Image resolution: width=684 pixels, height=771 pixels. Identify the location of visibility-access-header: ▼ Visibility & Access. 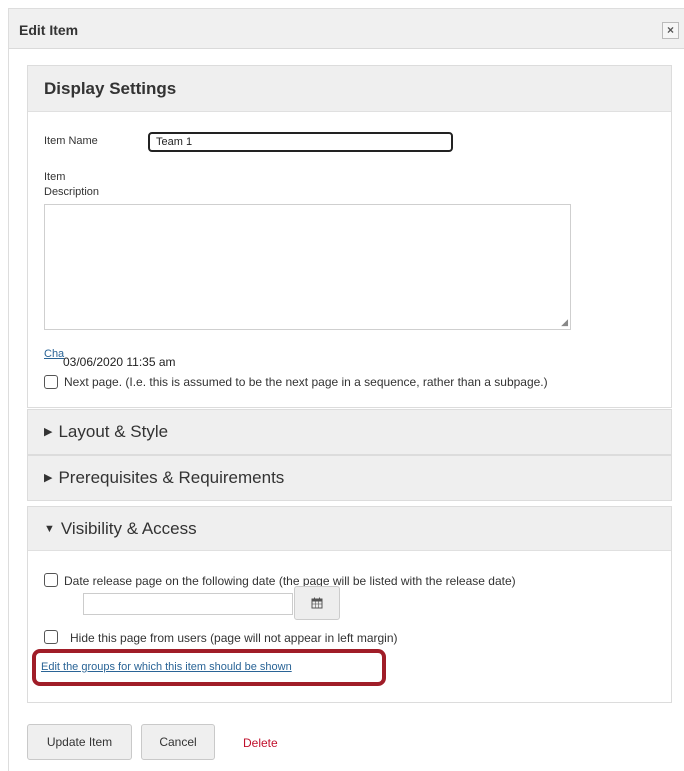
(349, 529).